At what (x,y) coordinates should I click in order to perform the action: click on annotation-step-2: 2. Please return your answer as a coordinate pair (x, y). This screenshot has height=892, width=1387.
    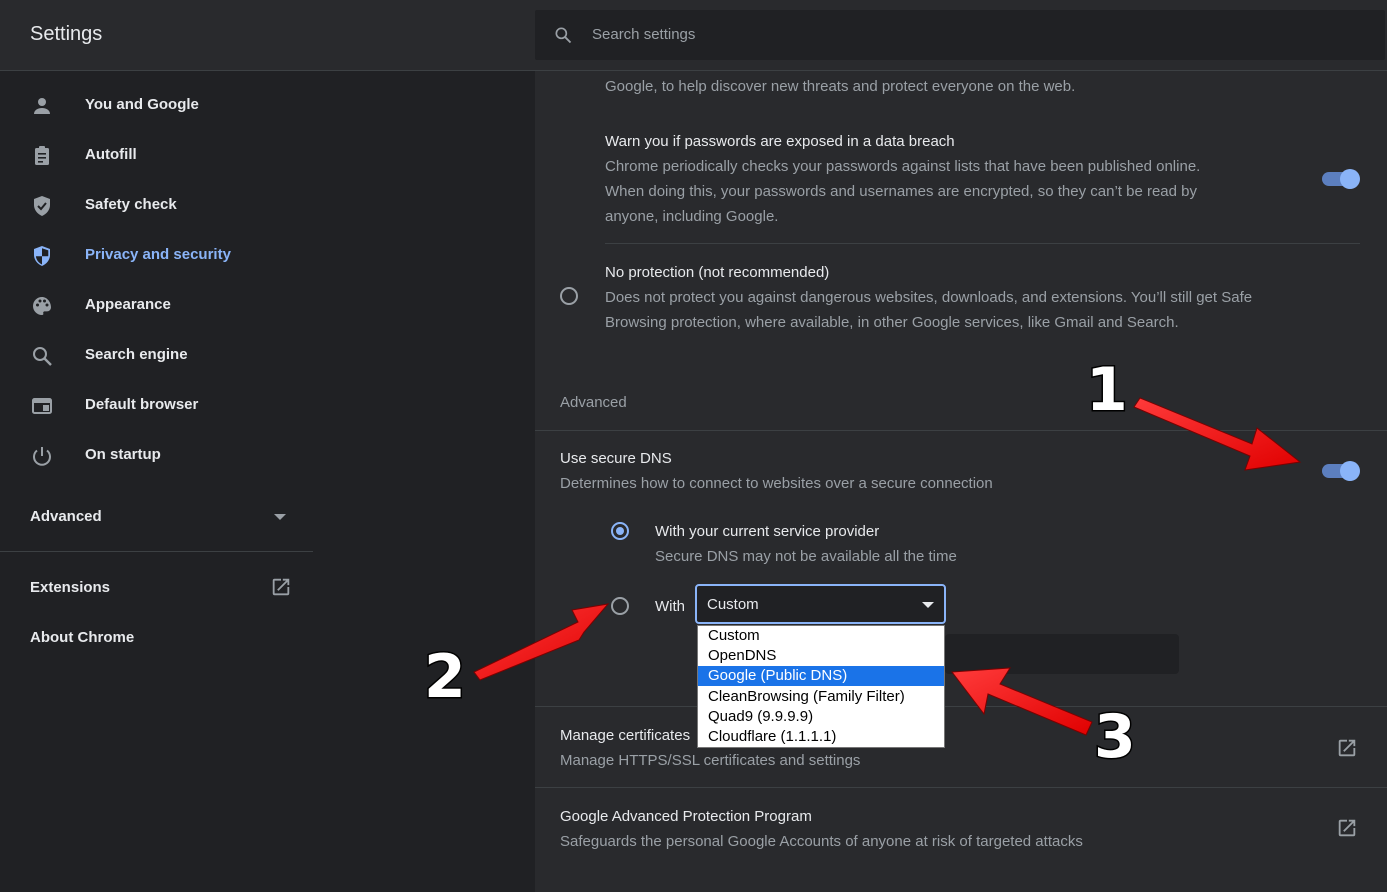
    Looking at the image, I should click on (445, 677).